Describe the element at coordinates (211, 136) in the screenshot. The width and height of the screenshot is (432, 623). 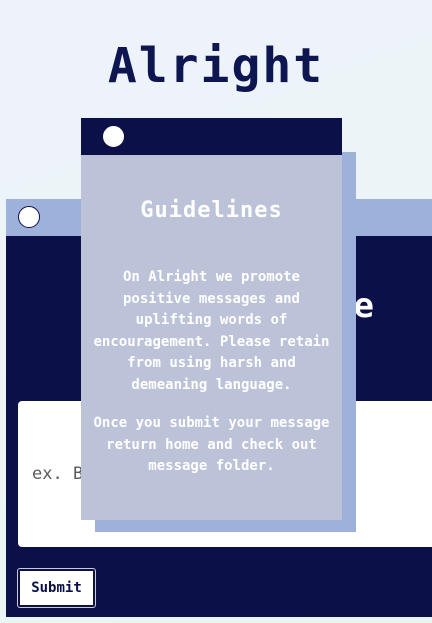
I see `guidelines-titlebar` at that location.